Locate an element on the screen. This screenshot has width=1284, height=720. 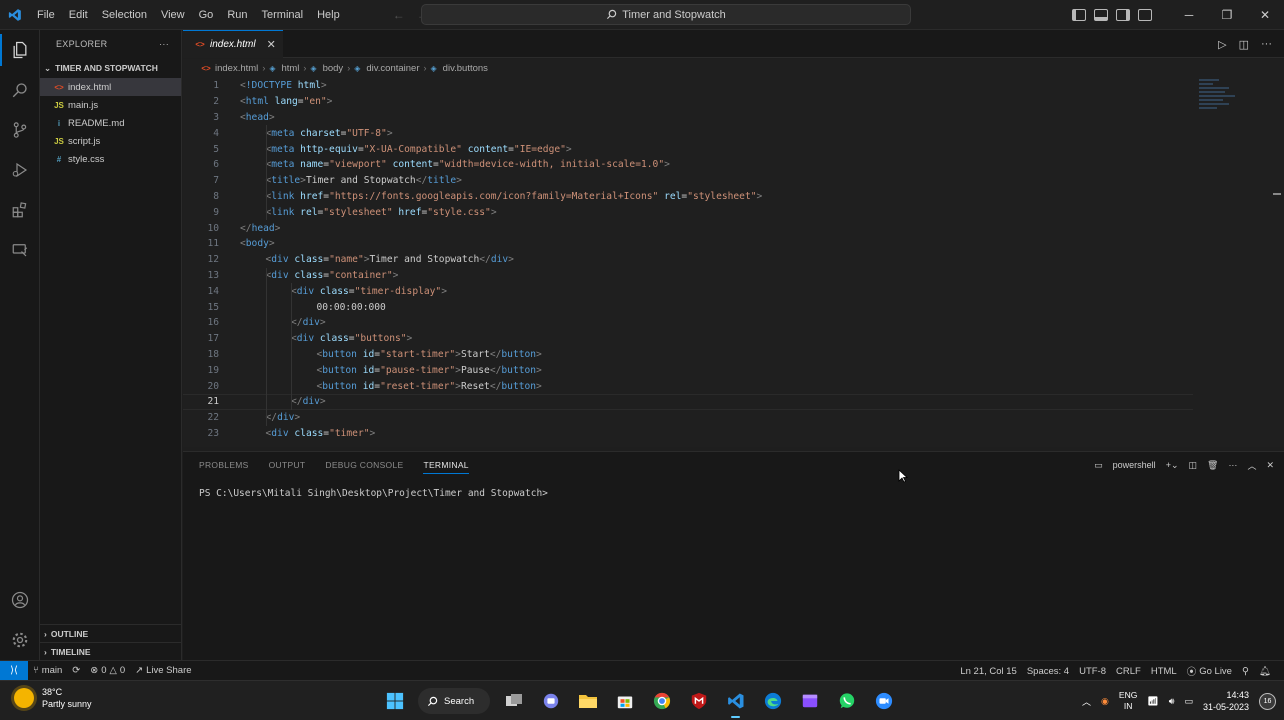
breadcrumb-item: index.html is located at coordinates (236, 68).